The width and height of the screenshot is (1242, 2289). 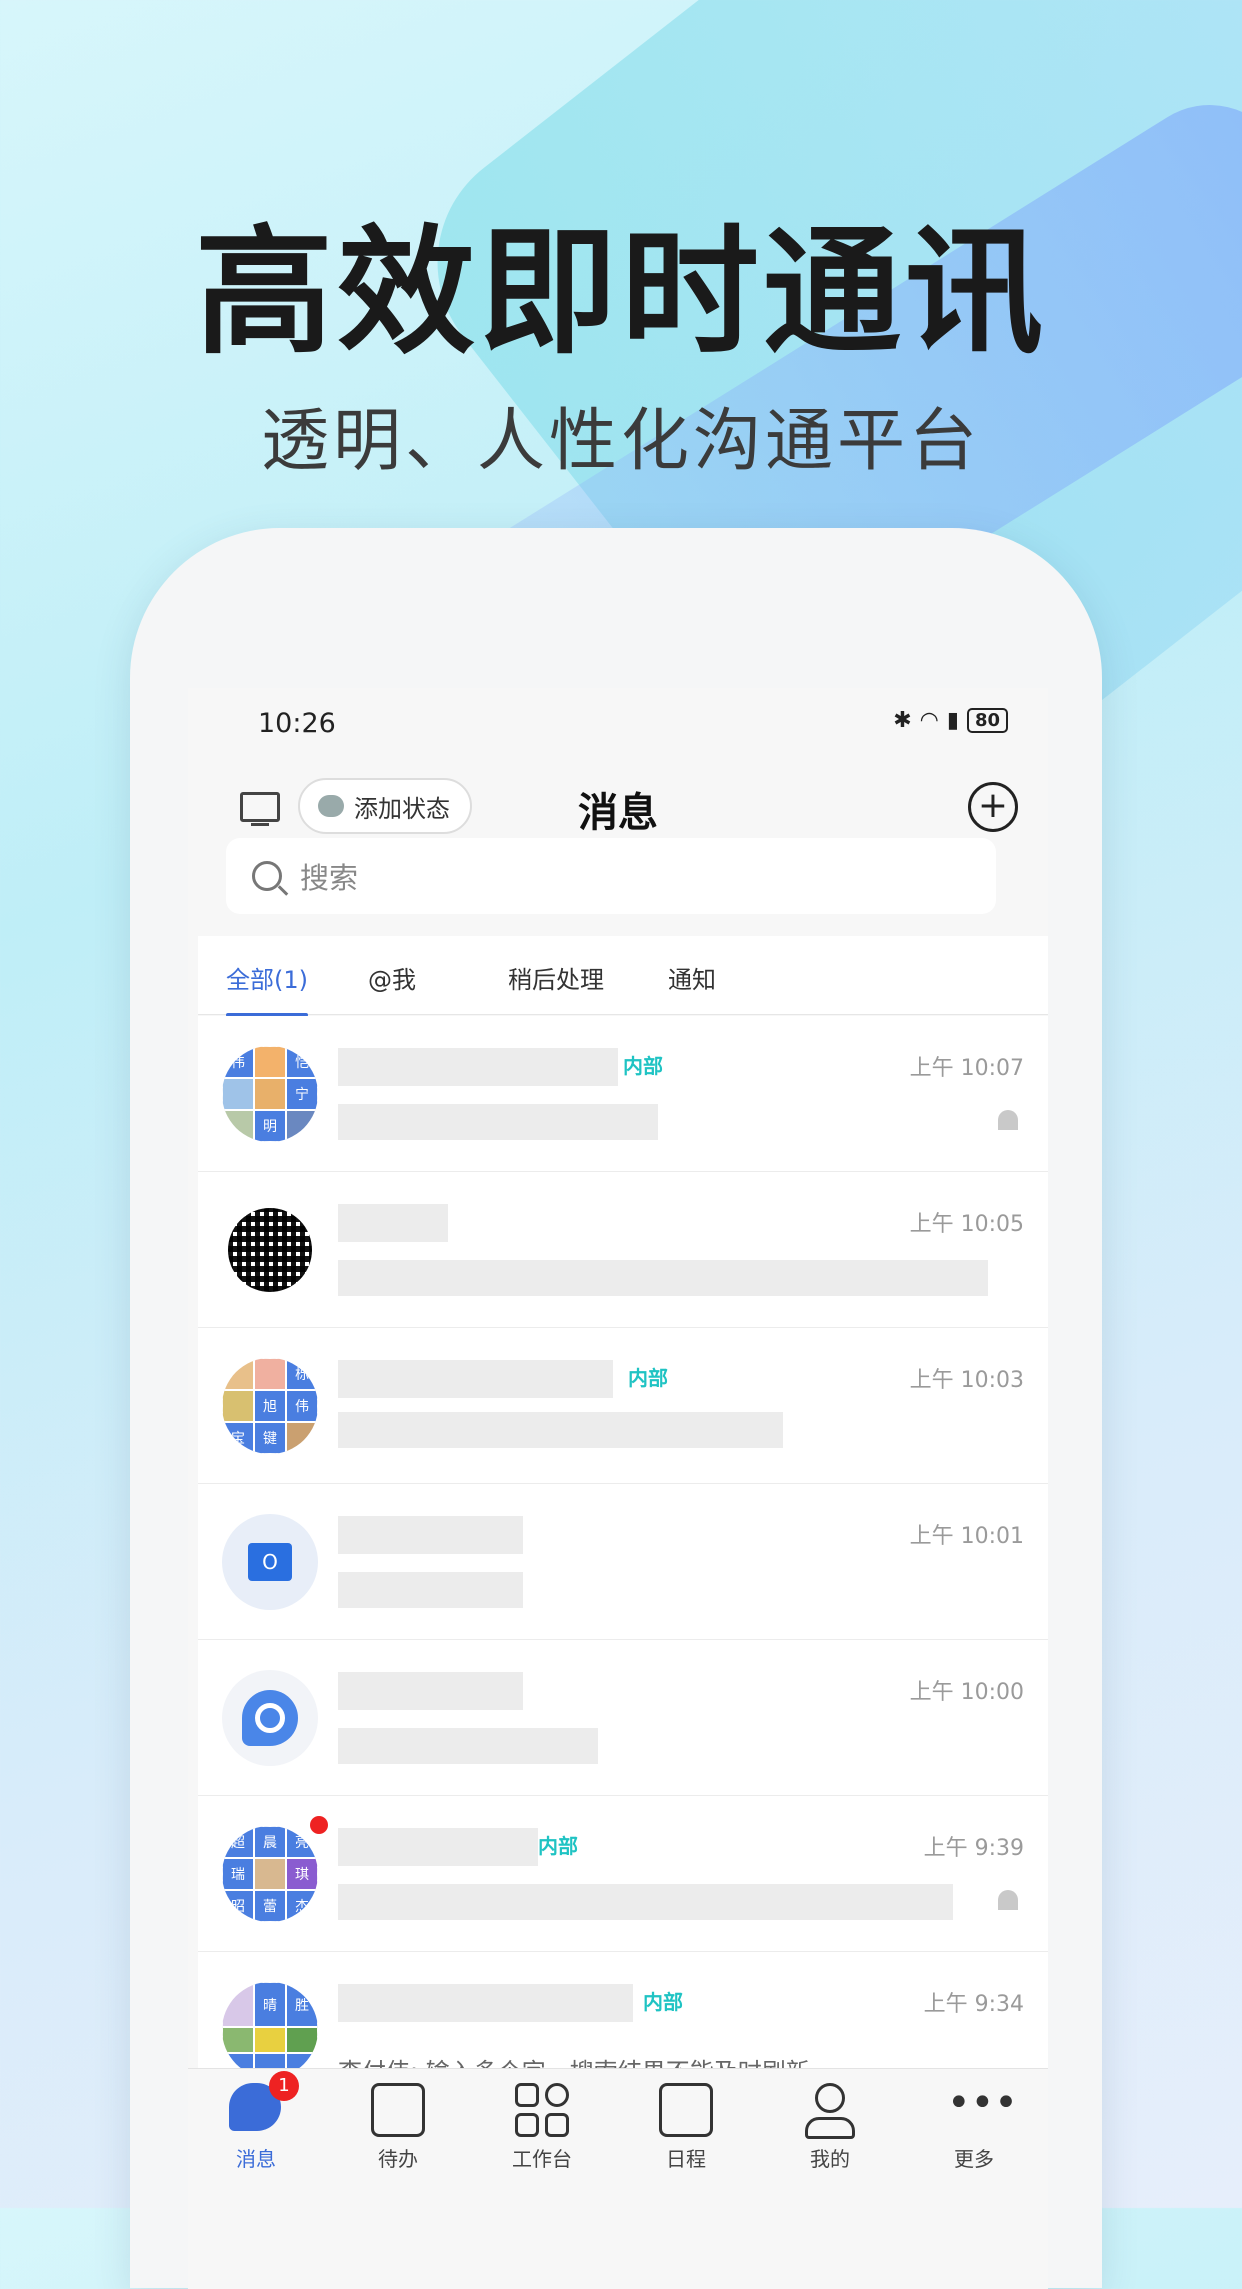 What do you see at coordinates (692, 977) in the screenshot?
I see `tab-notifications: 通知` at bounding box center [692, 977].